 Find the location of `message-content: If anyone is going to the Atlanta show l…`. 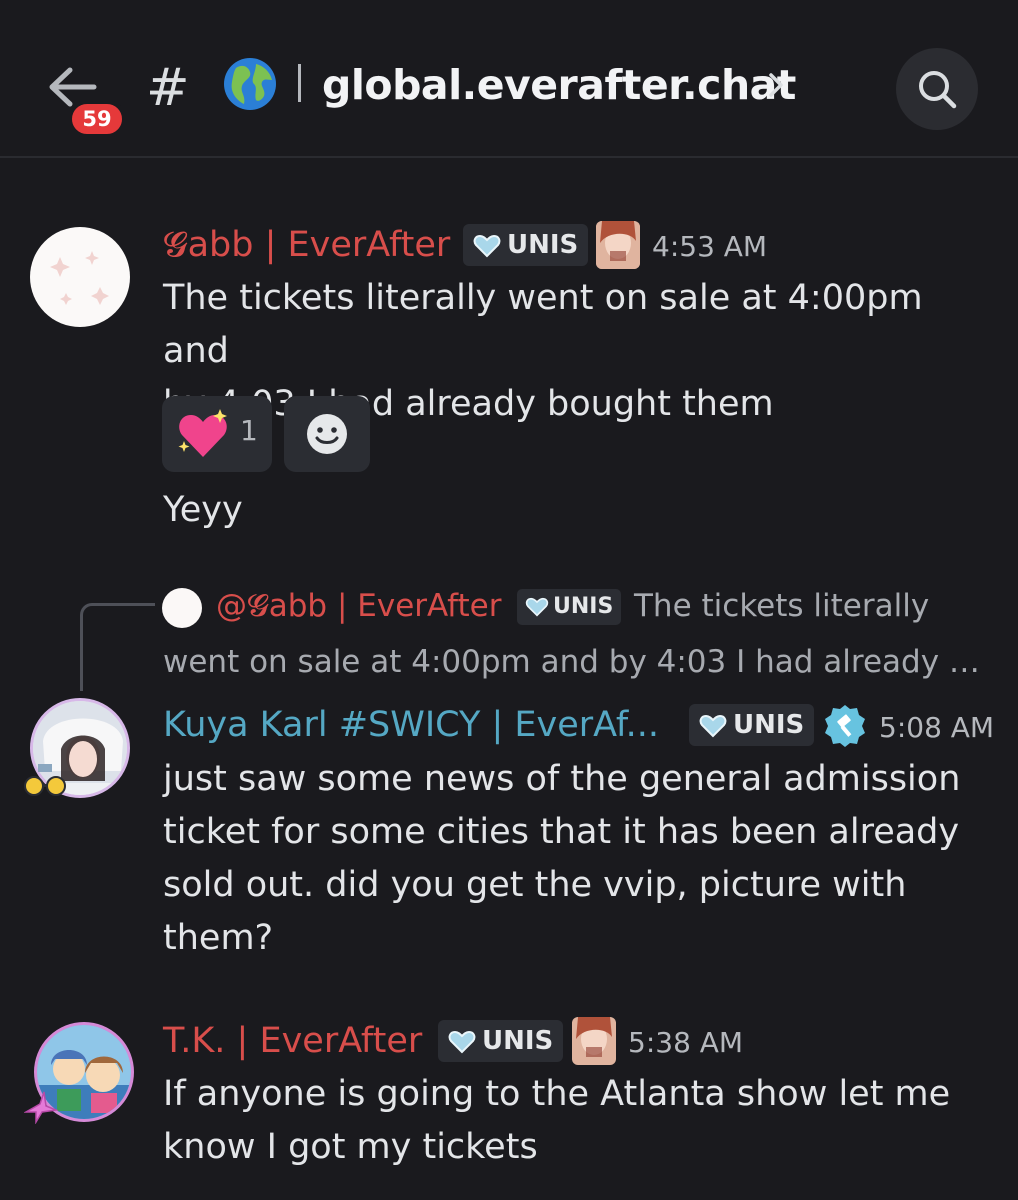

message-content: If anyone is going to the Atlanta show l… is located at coordinates (578, 1121).